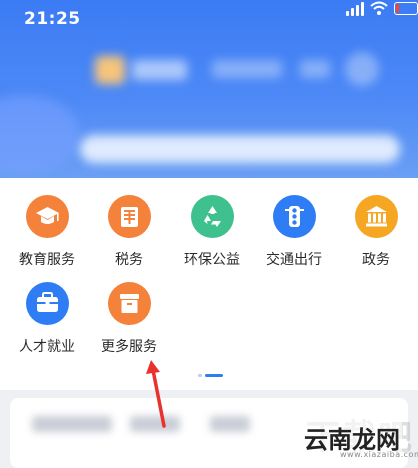 This screenshot has height=468, width=418. What do you see at coordinates (209, 19) in the screenshot?
I see `status-bar: 21:25` at bounding box center [209, 19].